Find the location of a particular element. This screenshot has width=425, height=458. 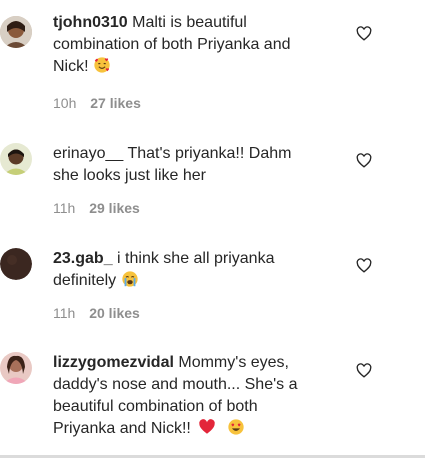

smiling-face-with-hearts-icon is located at coordinates (102, 65).